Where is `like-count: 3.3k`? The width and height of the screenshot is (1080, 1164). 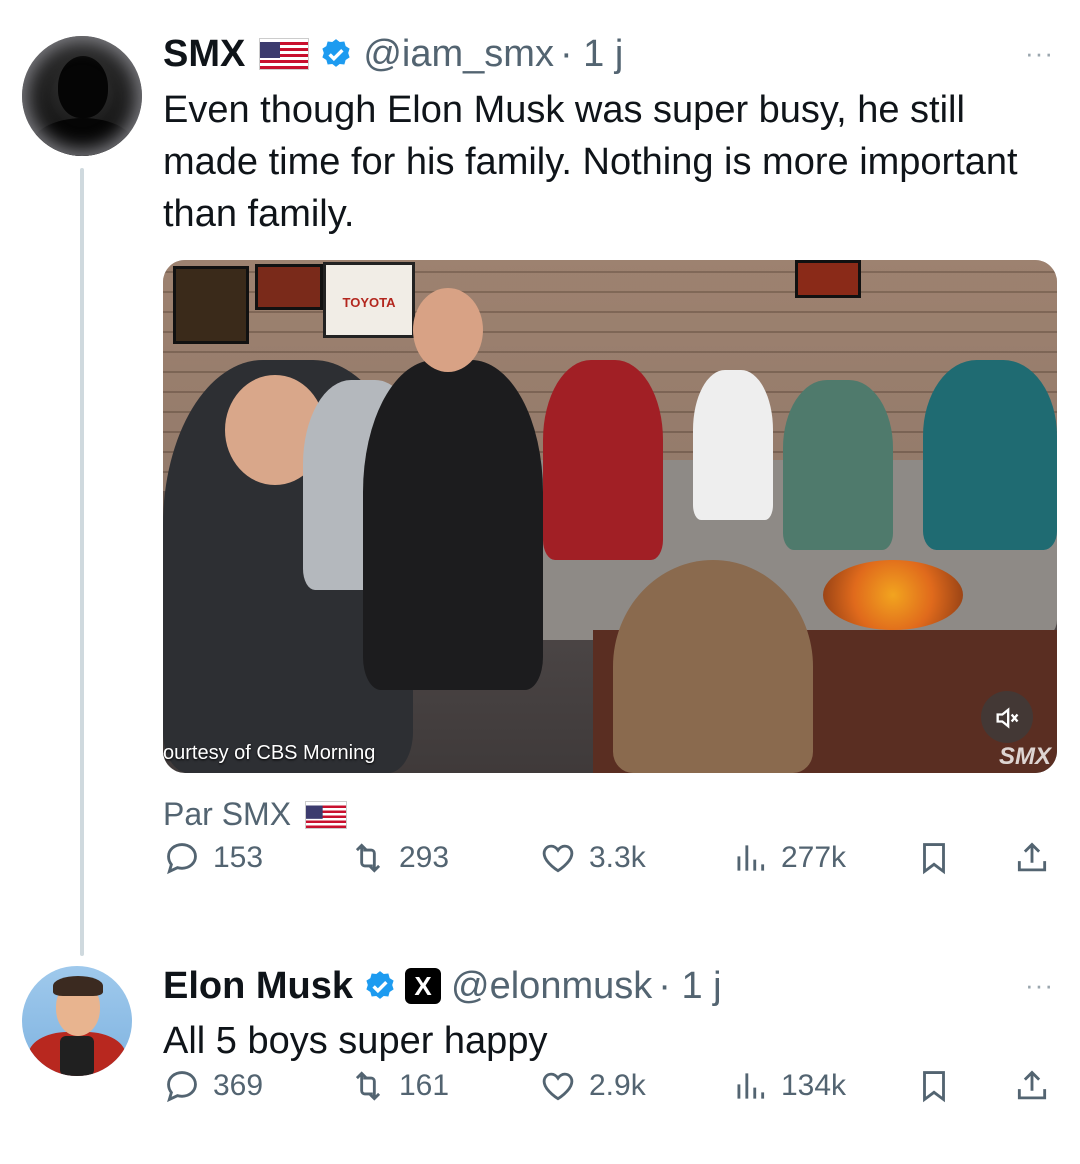
like-count: 3.3k is located at coordinates (617, 857).